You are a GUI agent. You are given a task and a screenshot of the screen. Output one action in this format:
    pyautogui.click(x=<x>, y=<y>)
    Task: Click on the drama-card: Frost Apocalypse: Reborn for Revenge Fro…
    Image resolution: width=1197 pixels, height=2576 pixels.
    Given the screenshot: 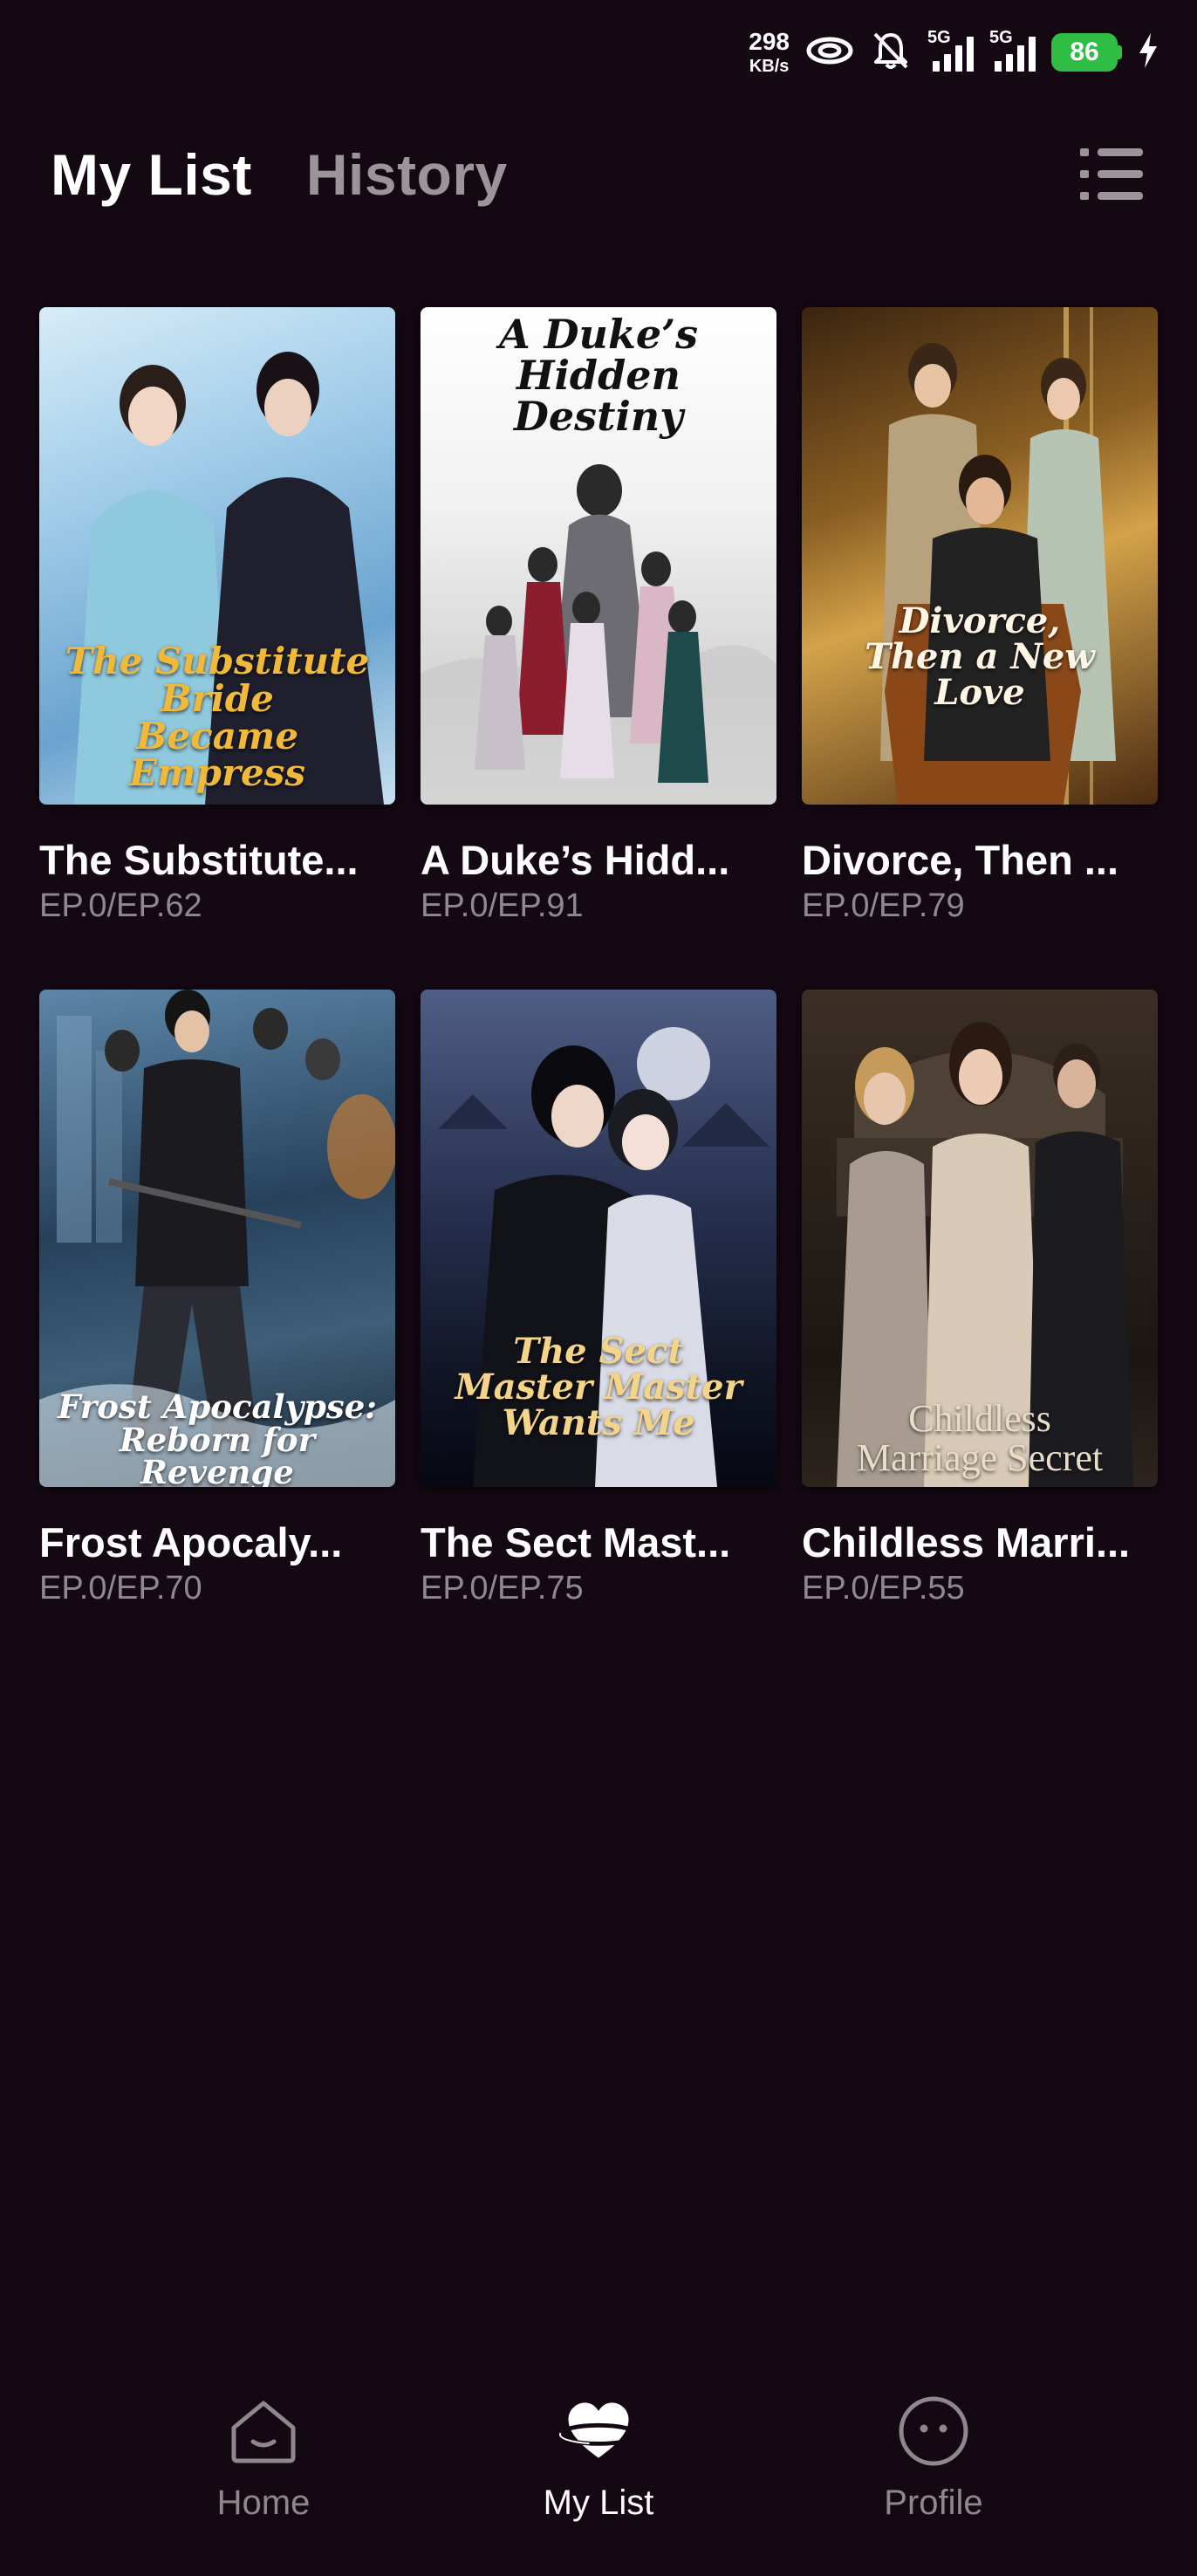 What is the action you would take?
    pyautogui.click(x=217, y=1298)
    